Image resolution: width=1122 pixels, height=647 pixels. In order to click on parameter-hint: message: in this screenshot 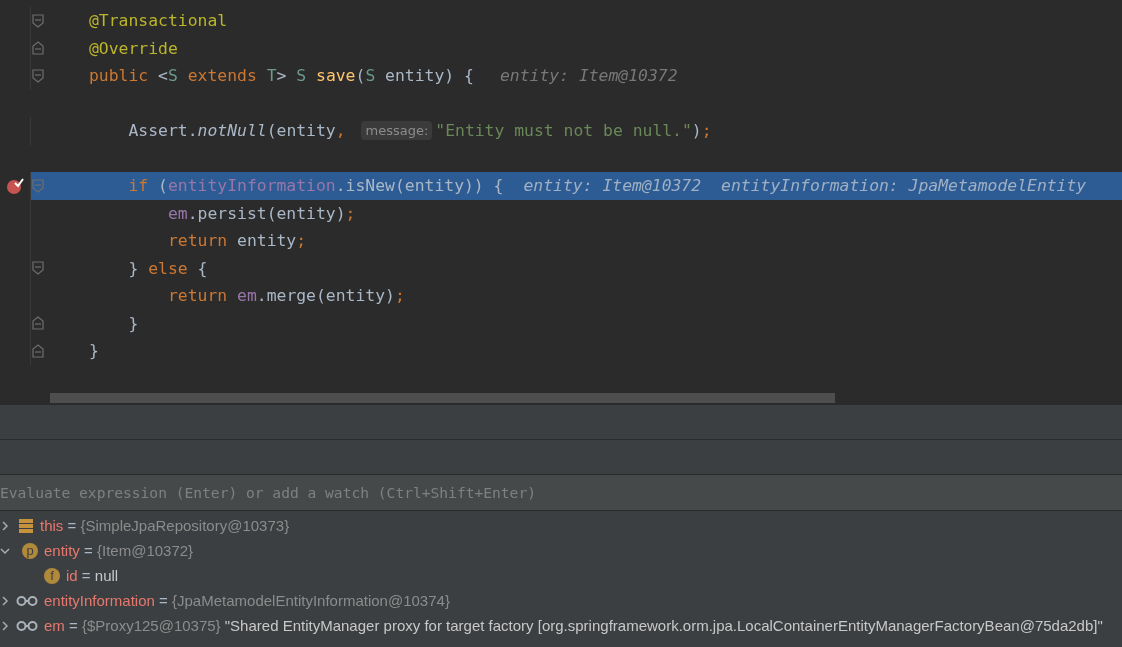, I will do `click(397, 131)`.